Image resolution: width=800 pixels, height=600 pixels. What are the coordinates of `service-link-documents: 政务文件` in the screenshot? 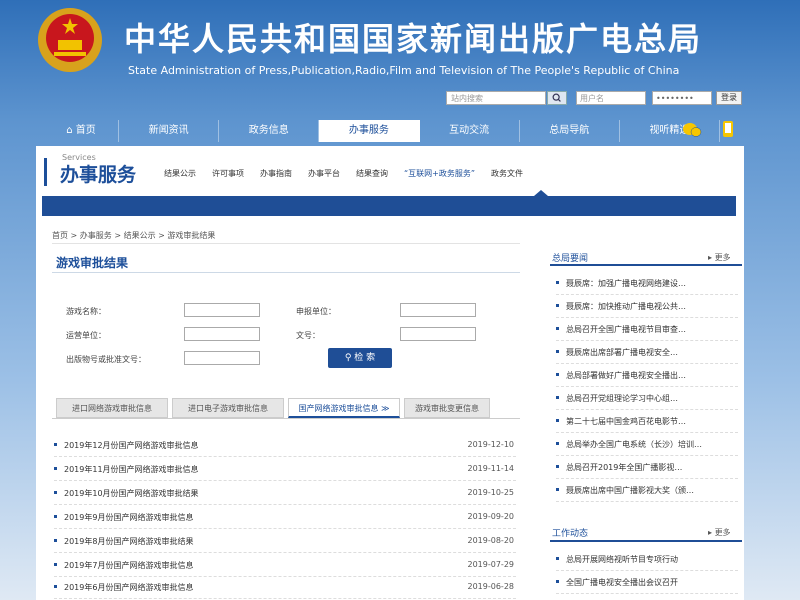 It's located at (507, 173).